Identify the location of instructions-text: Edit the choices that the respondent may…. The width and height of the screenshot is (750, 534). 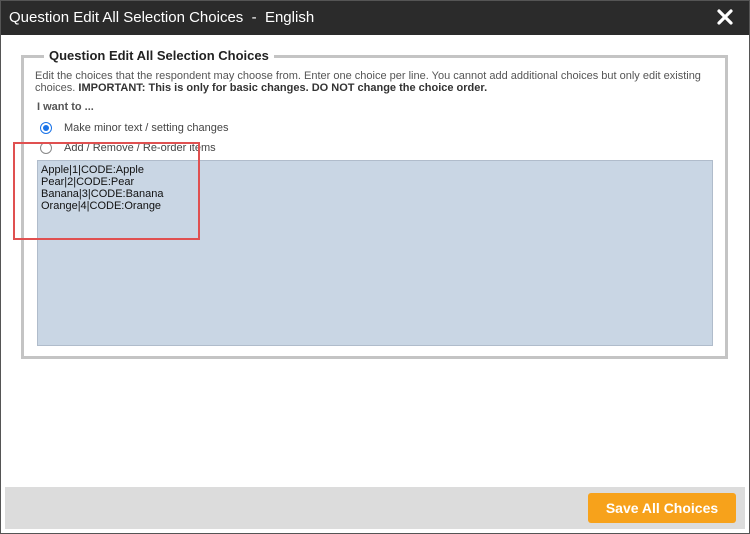
(375, 82).